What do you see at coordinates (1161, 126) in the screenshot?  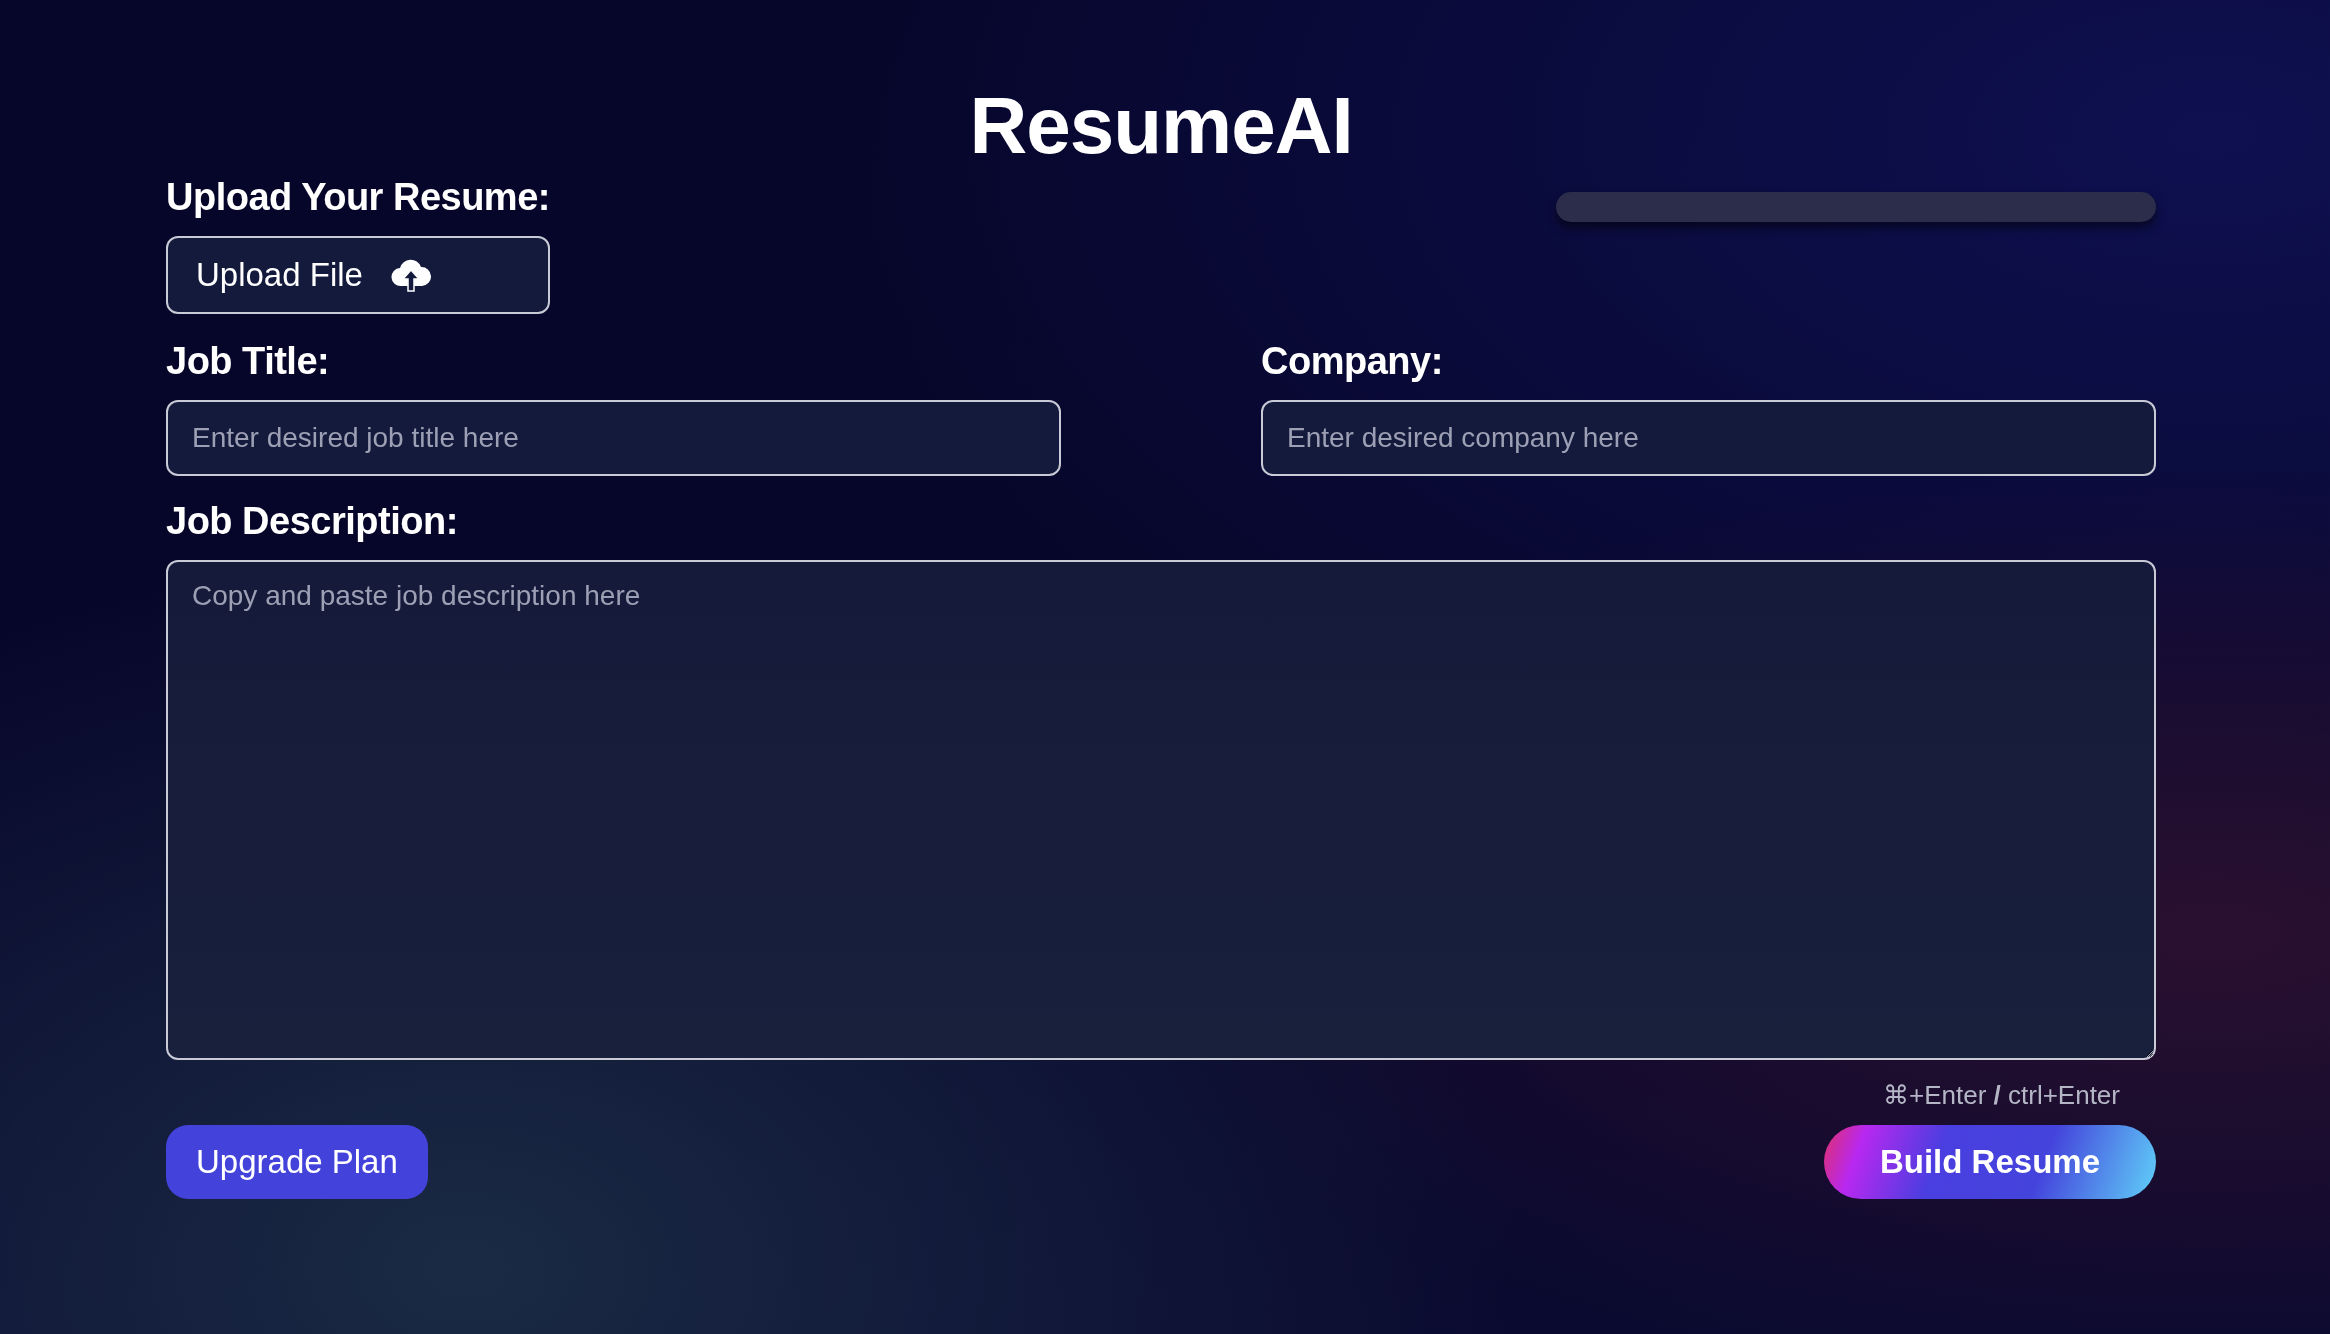 I see `app-title: ResumeAI` at bounding box center [1161, 126].